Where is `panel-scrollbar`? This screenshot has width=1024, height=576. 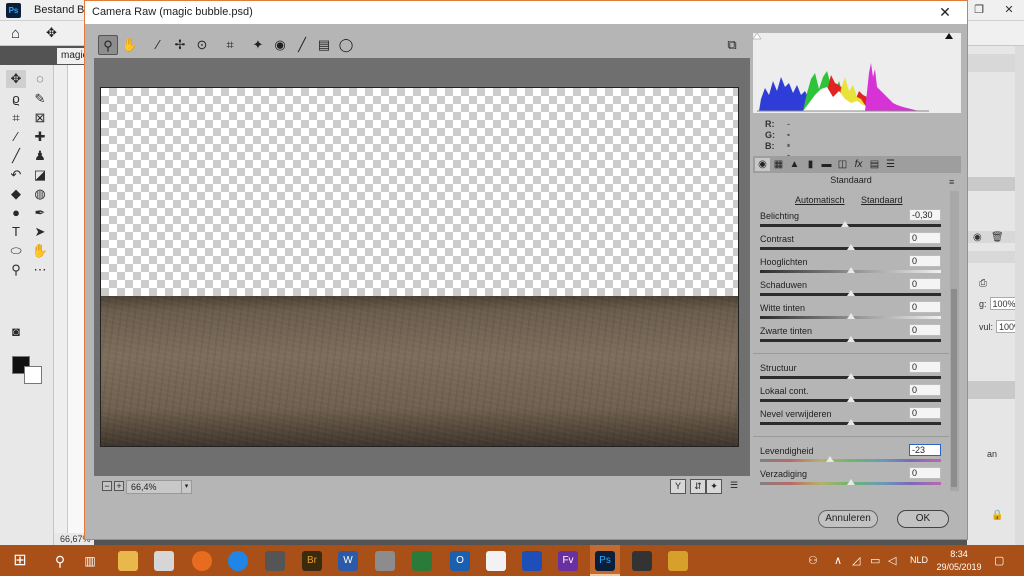
panel-scrollbar is located at coordinates (1019, 295).